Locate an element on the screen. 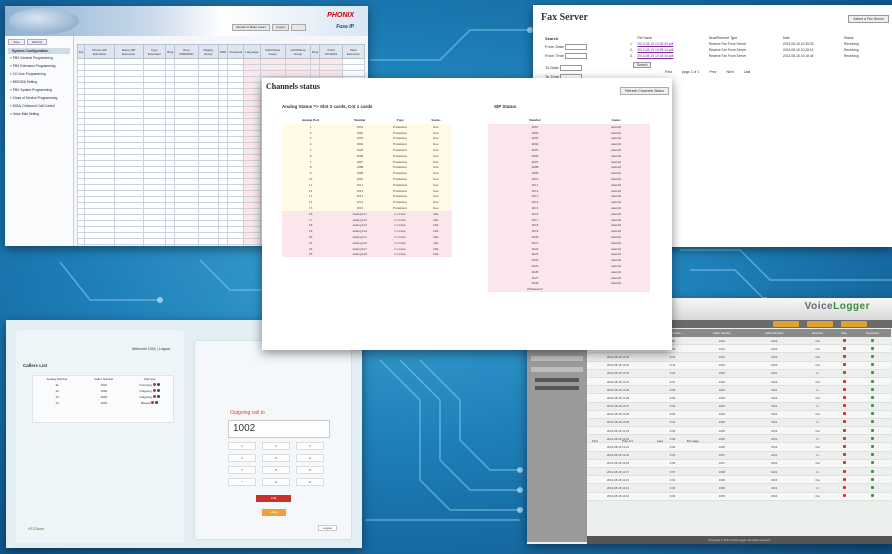 The width and height of the screenshot is (892, 554). pager-next: Next is located at coordinates (730, 72).